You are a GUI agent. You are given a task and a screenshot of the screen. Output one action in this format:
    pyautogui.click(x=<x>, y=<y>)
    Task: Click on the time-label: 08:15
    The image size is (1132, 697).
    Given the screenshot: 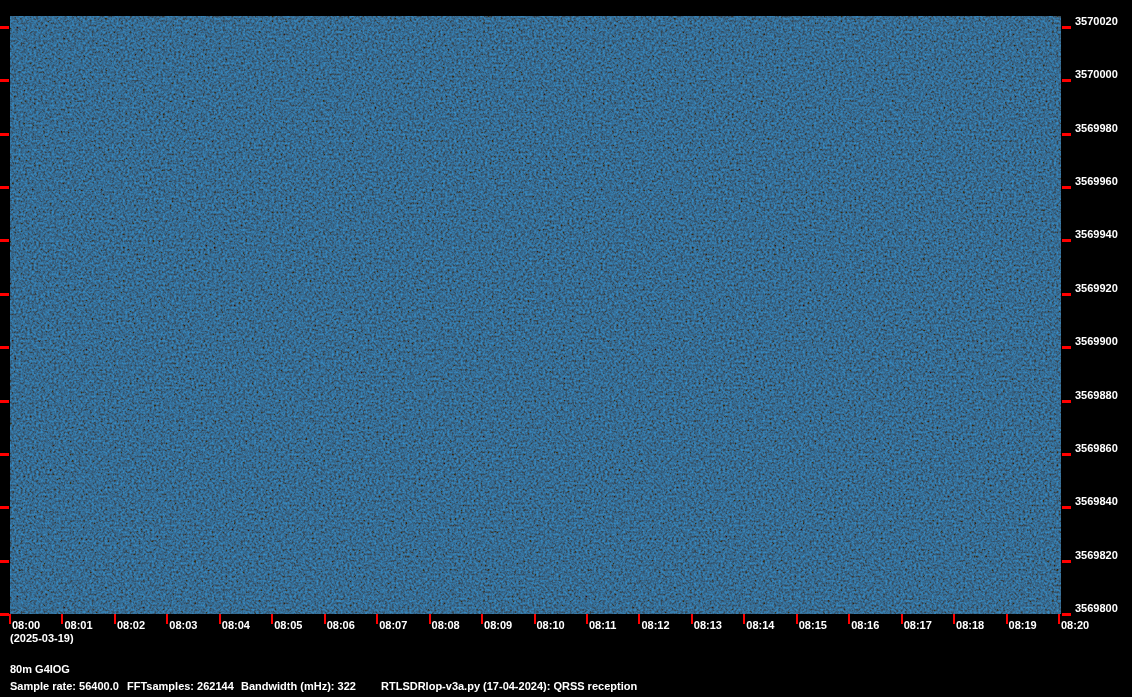 What is the action you would take?
    pyautogui.click(x=812, y=625)
    